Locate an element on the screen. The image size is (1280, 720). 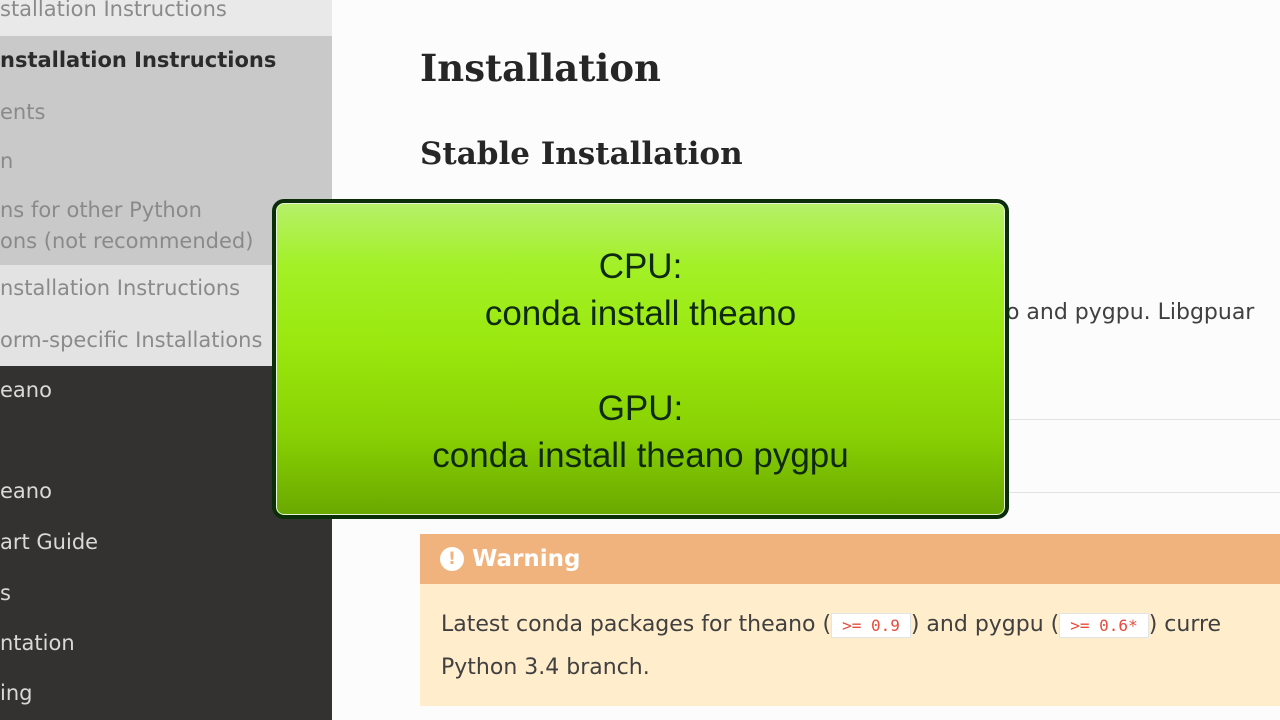
warning-header: ! Warning is located at coordinates (850, 559).